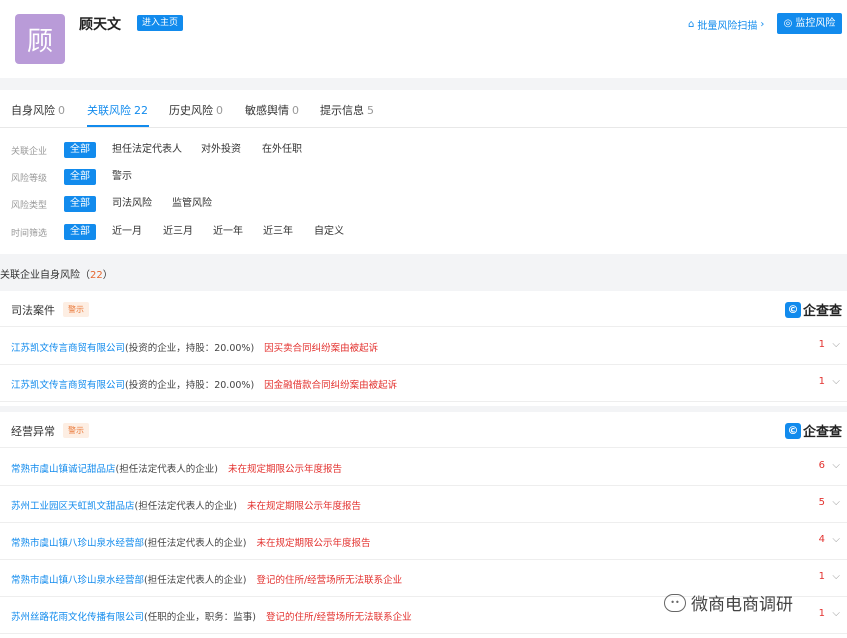 The width and height of the screenshot is (847, 638). Describe the element at coordinates (29, 234) in the screenshot. I see `filter-label: 时间筛选` at that location.